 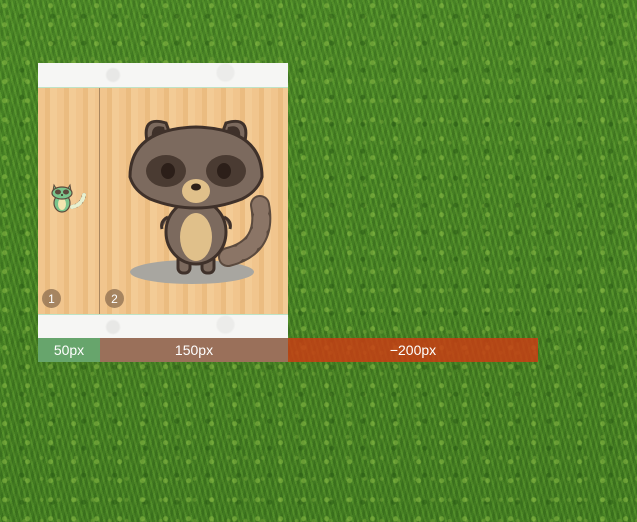 I want to click on offset-bar-150: 150px, so click(x=194, y=350).